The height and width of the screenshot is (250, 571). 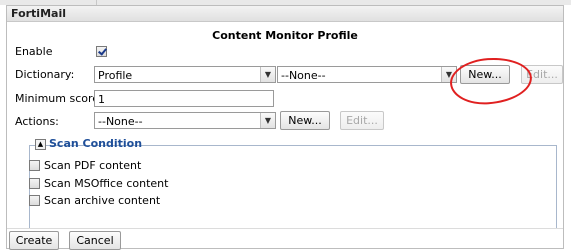 What do you see at coordinates (37, 121) in the screenshot?
I see `actions-label: Actions:` at bounding box center [37, 121].